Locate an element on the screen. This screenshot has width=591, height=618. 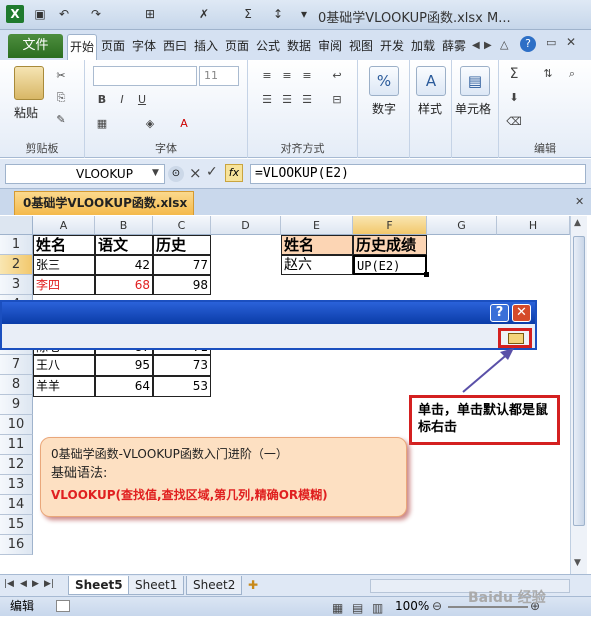
align-top-icon: ≡ is located at coordinates (267, 76).